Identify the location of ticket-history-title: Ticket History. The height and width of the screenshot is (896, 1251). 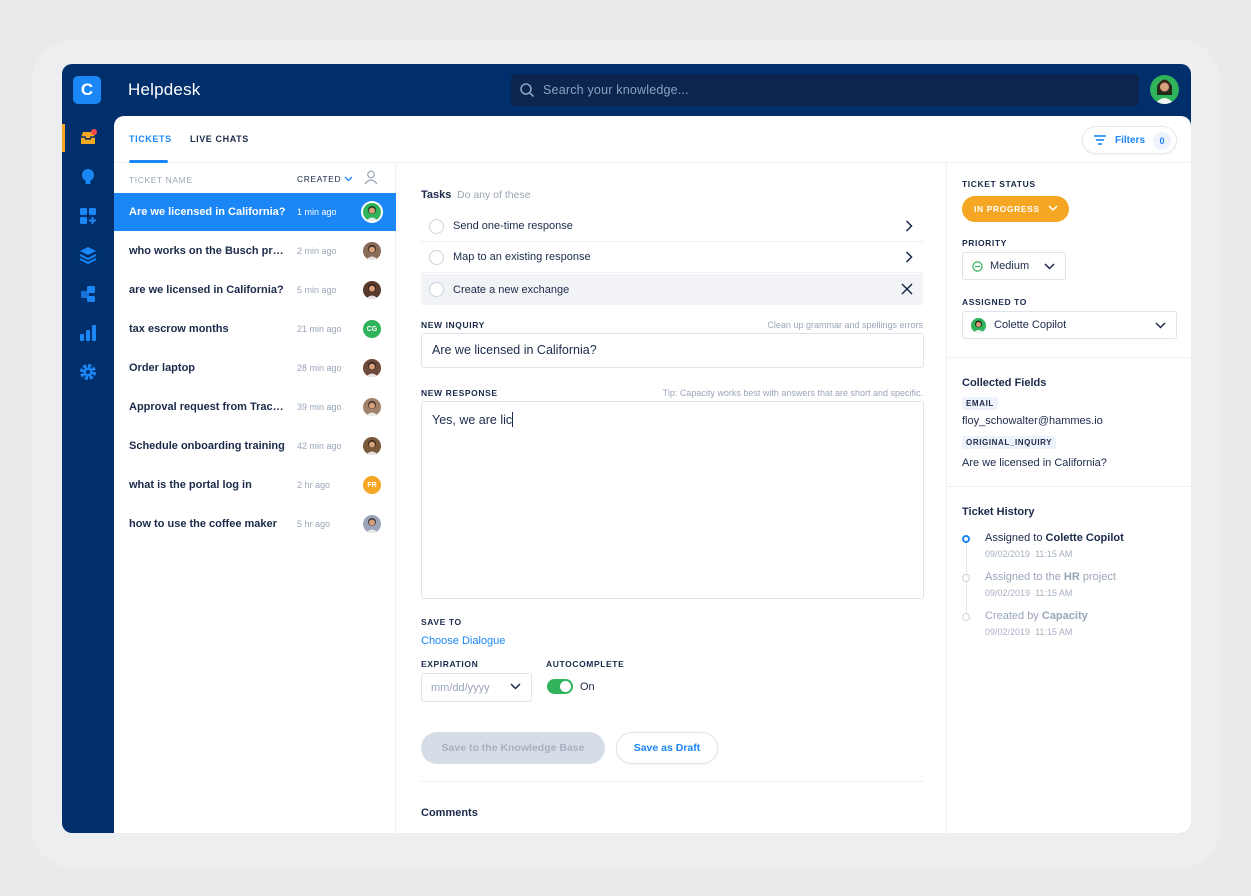
(998, 512).